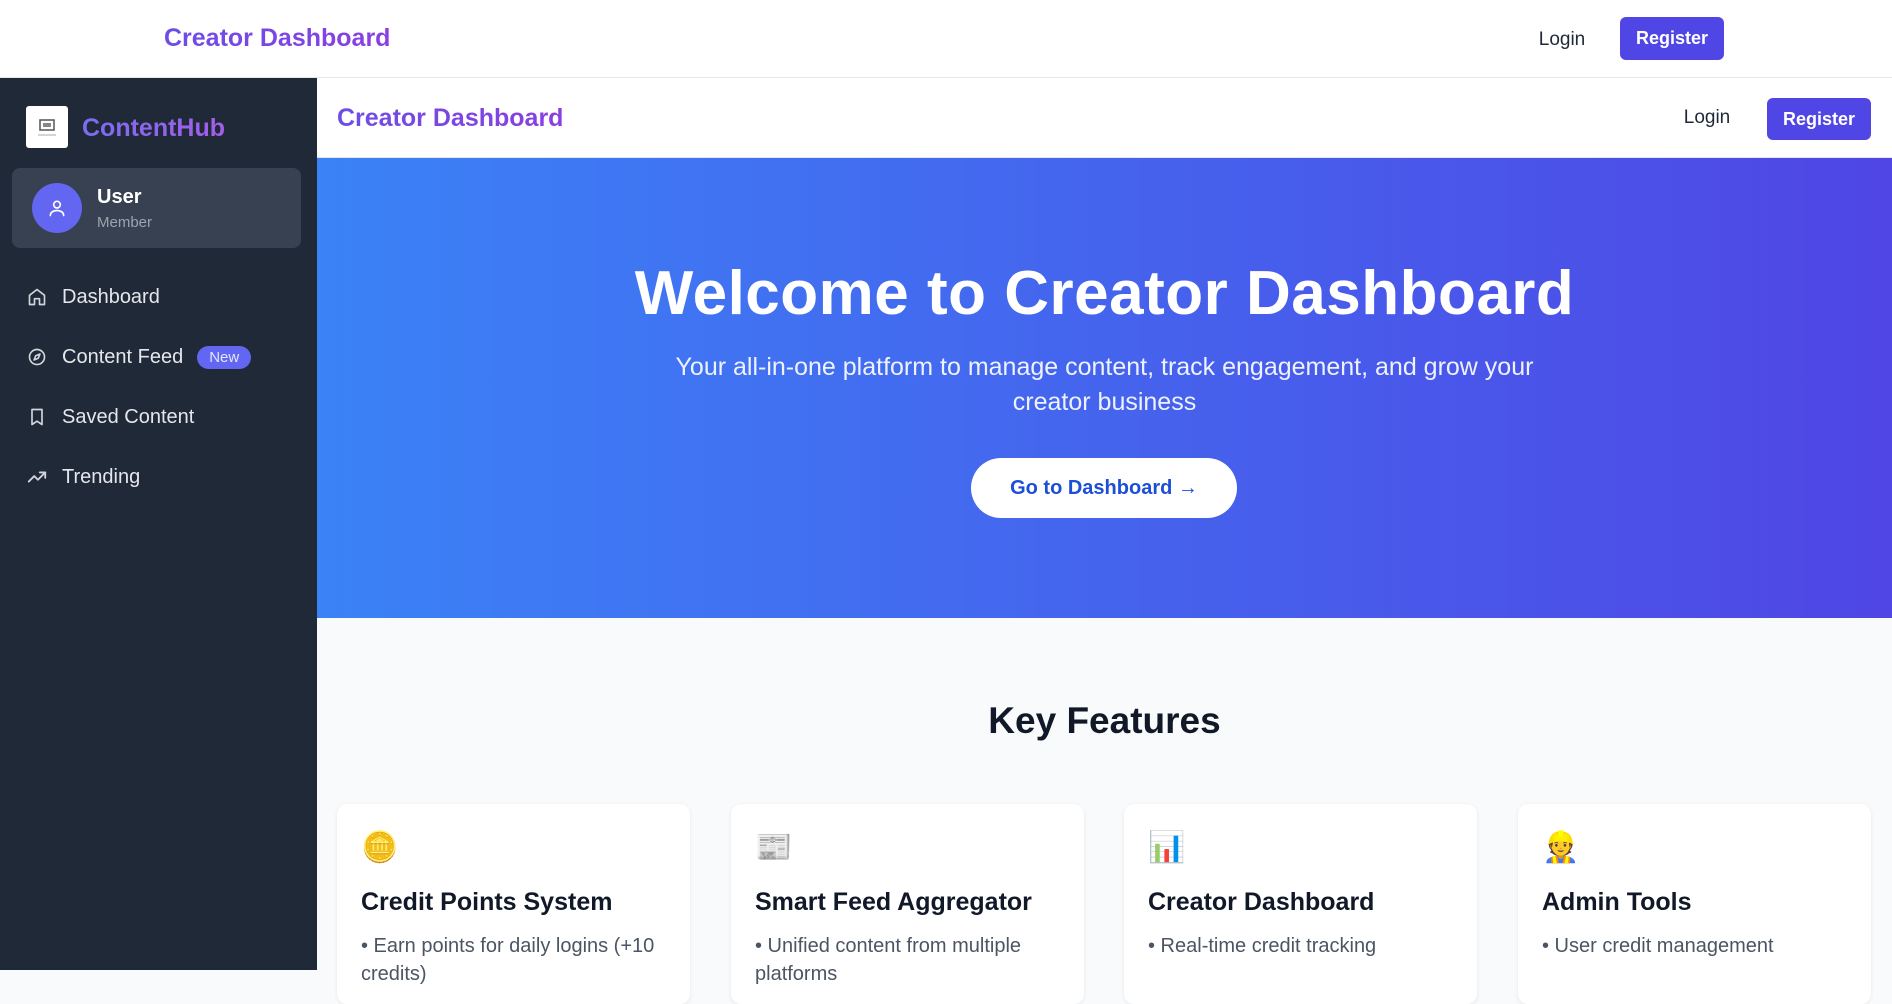 The image size is (1892, 1004). I want to click on sidebar-item-label: Content Feed, so click(123, 356).